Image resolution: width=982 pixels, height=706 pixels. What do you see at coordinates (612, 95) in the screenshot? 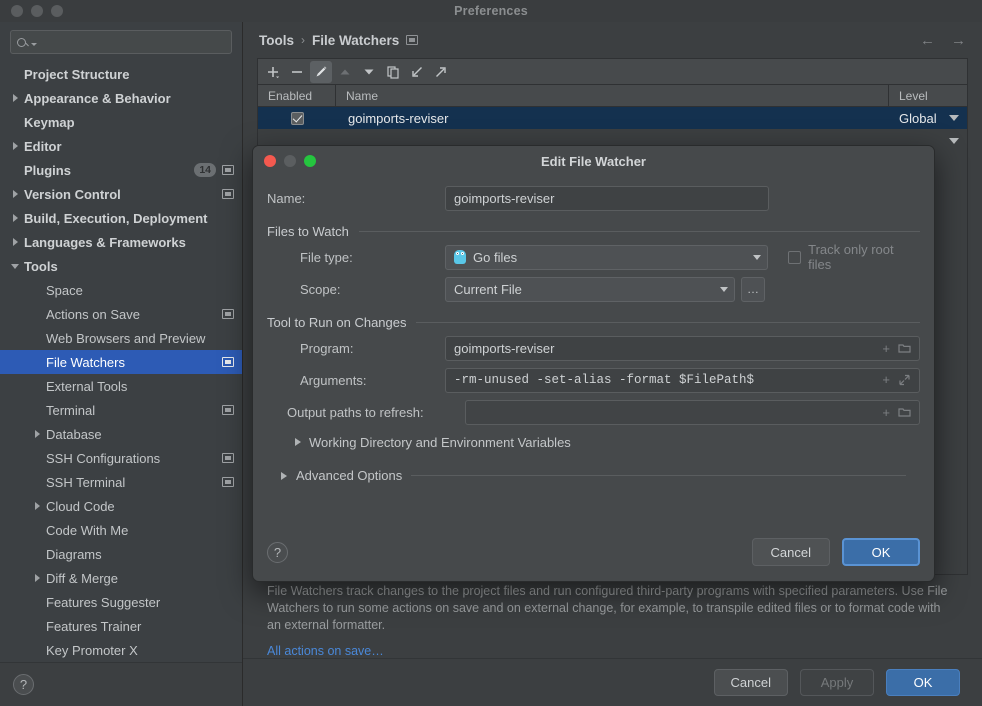
I see `column-header-name: Name` at bounding box center [612, 95].